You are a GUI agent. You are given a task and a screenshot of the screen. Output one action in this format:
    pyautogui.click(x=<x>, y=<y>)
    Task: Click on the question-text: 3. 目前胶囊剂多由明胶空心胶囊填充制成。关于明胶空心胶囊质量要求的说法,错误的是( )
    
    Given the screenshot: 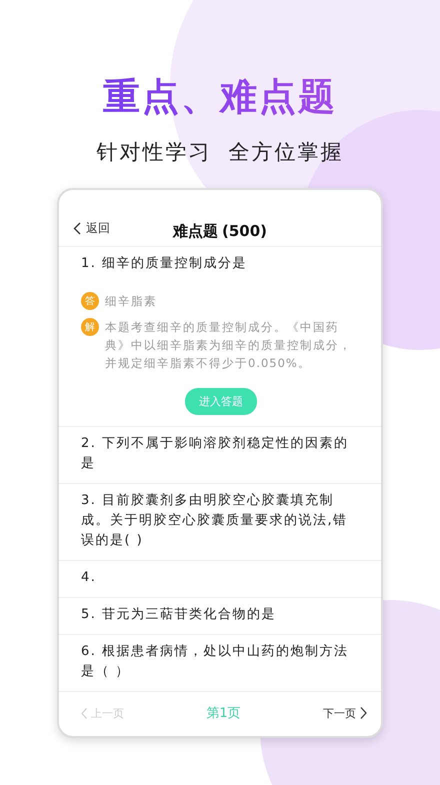 What is the action you would take?
    pyautogui.click(x=221, y=521)
    